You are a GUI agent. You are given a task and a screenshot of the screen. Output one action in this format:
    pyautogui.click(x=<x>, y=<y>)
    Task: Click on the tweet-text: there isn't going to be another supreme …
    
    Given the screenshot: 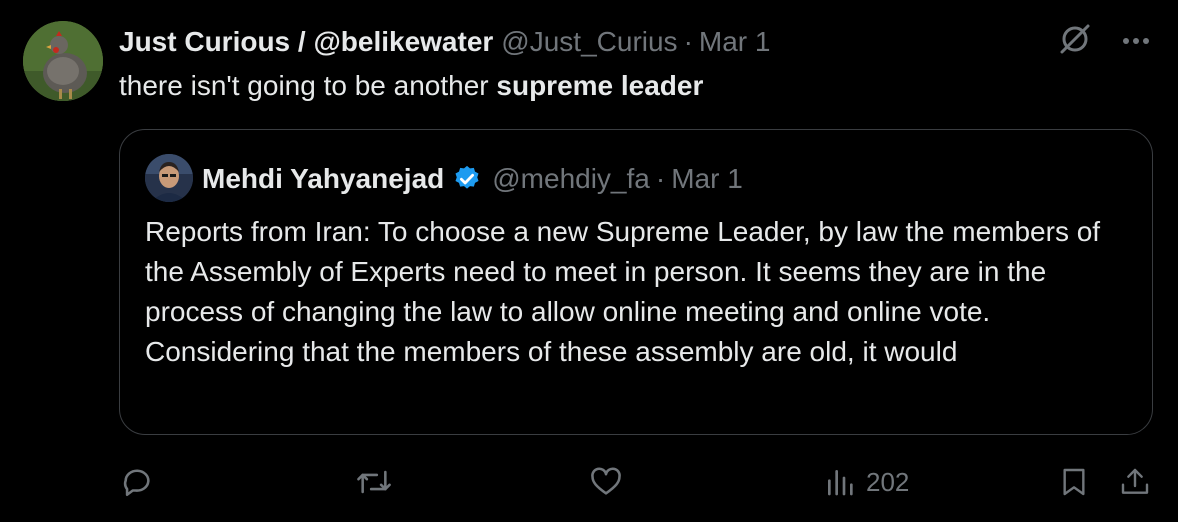 What is the action you would take?
    pyautogui.click(x=411, y=86)
    